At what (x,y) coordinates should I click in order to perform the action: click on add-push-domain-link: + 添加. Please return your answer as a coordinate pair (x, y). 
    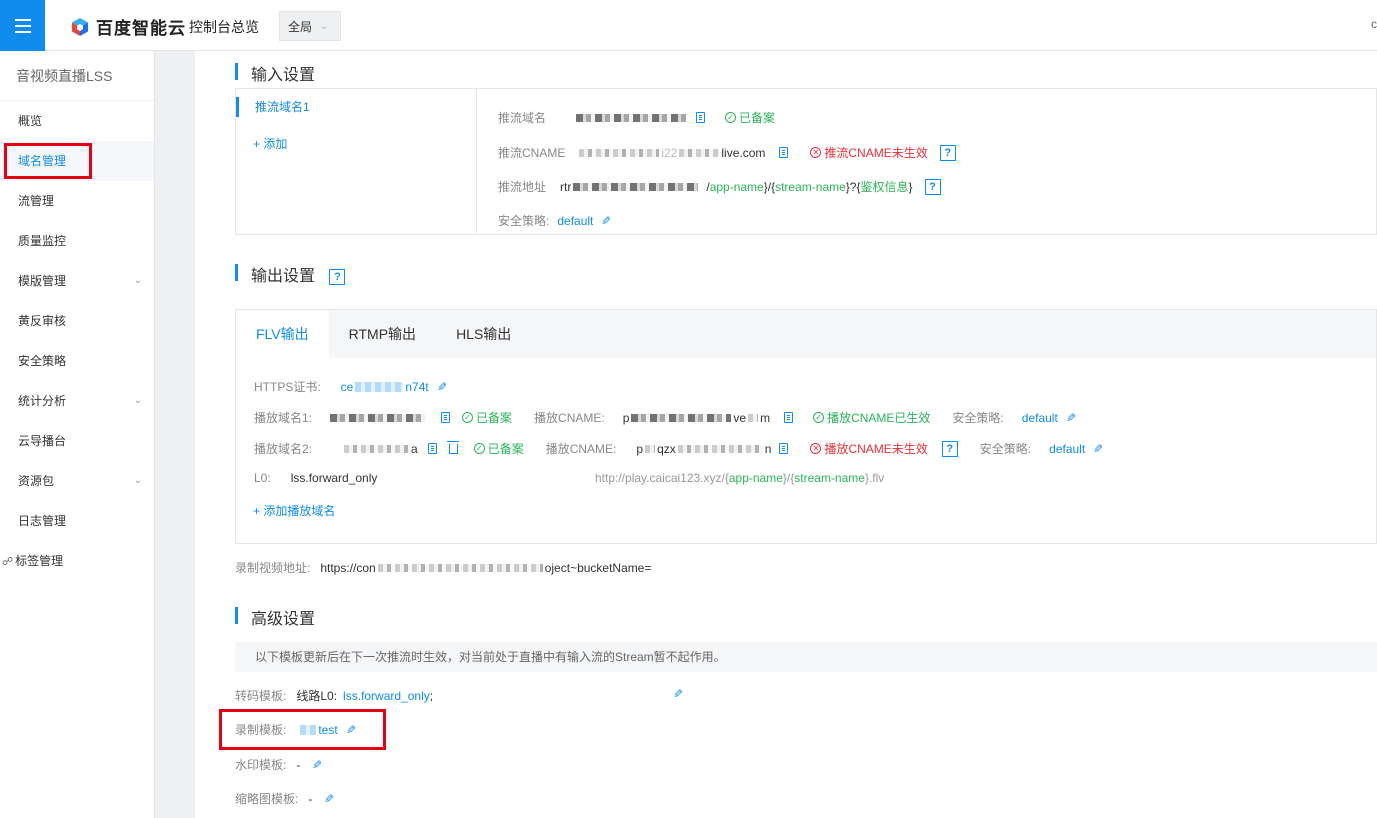
    Looking at the image, I should click on (270, 143).